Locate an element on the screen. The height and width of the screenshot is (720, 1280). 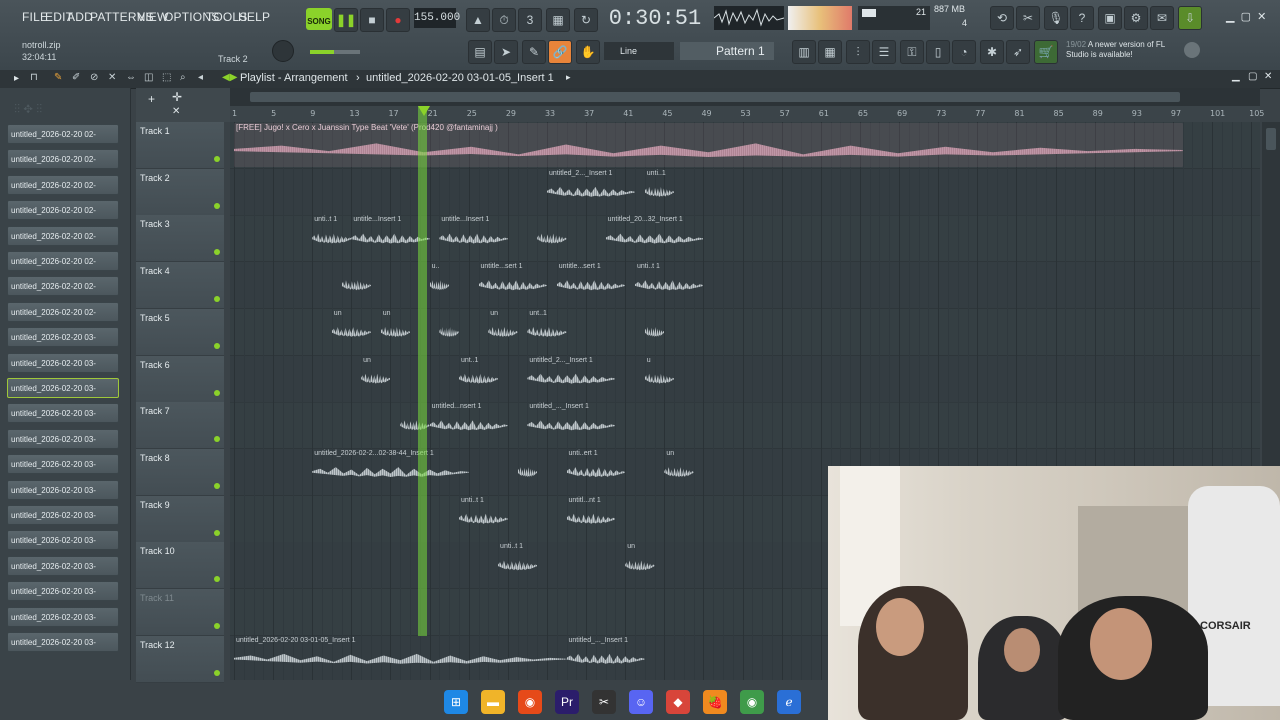
plugin-picker-button: ⚿ is located at coordinates (912, 52).